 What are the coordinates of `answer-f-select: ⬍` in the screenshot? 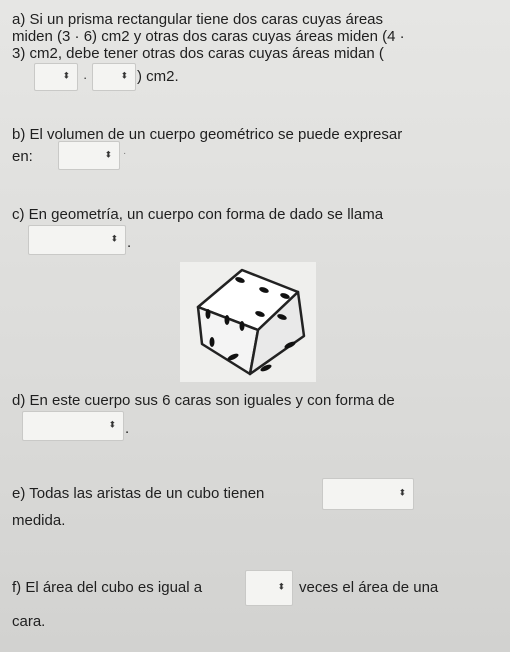 It's located at (269, 588).